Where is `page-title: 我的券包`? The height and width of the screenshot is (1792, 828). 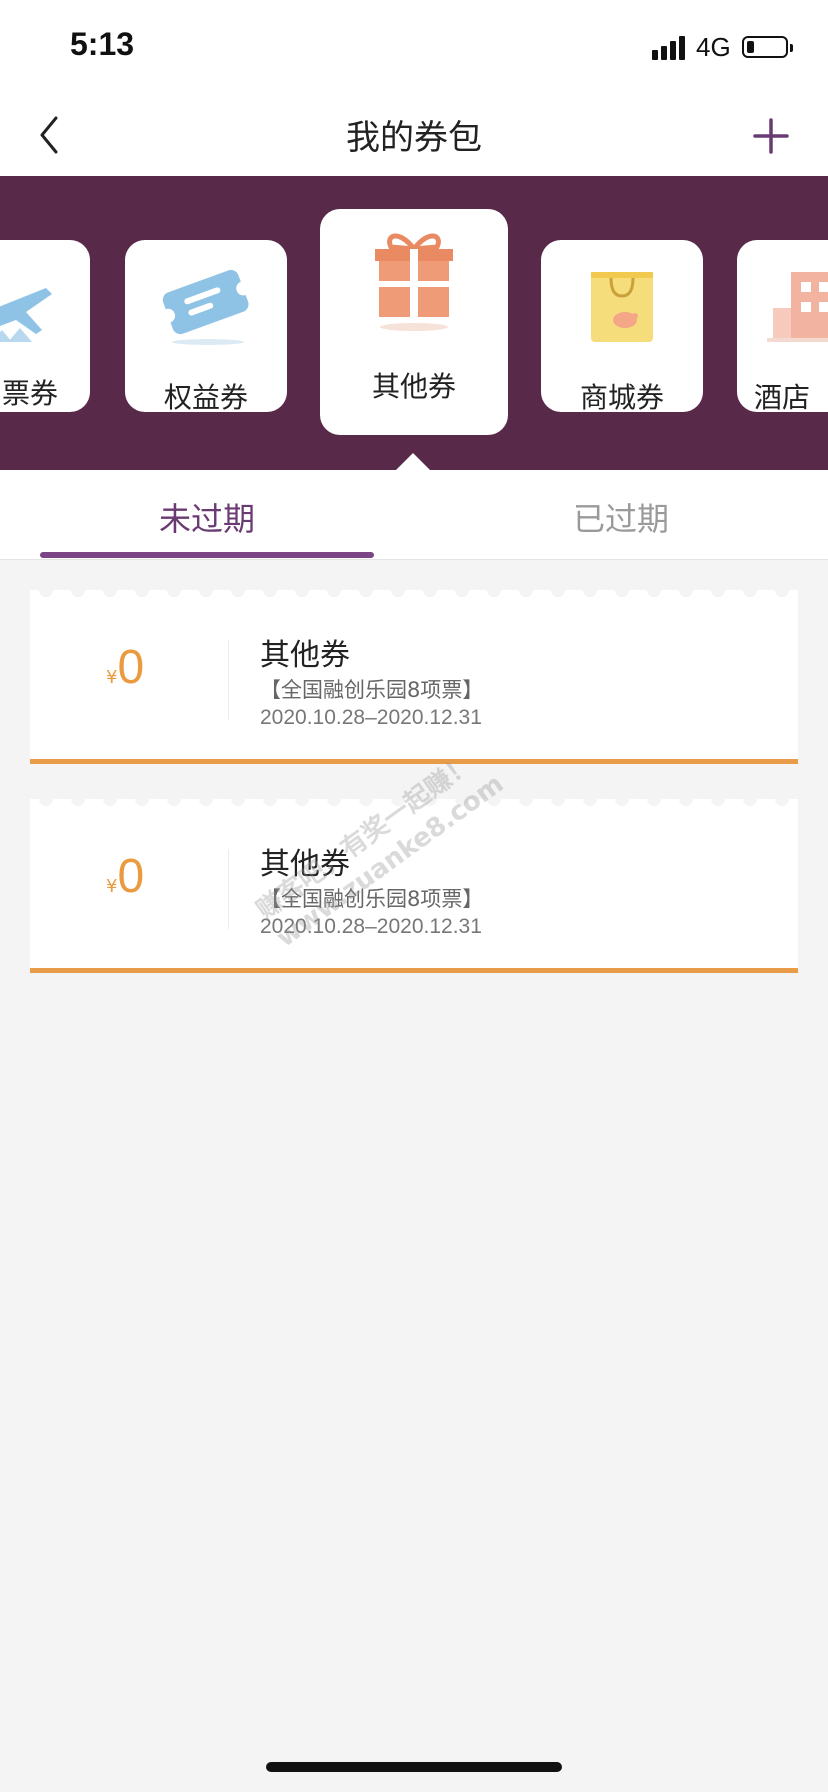 page-title: 我的券包 is located at coordinates (414, 138).